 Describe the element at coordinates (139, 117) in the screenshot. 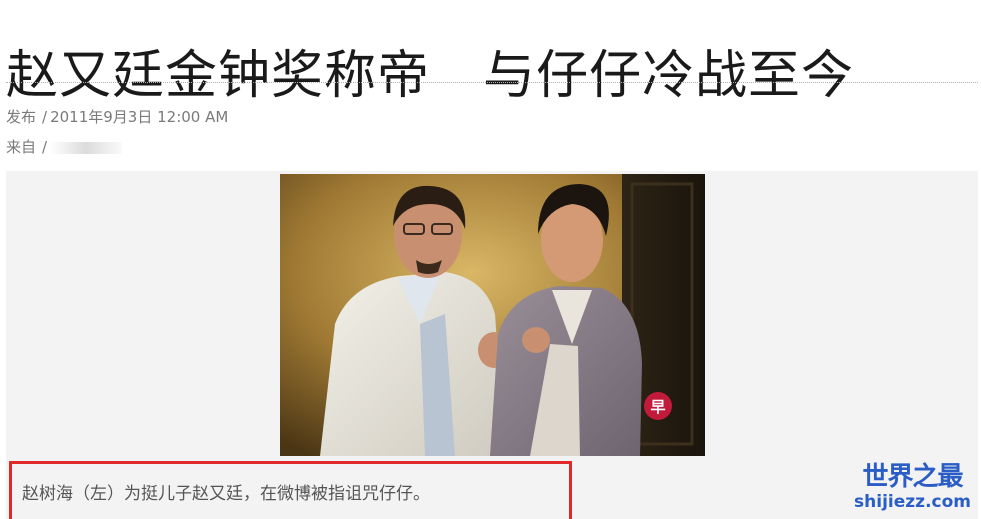

I see `published-date: 2011年9月3日 12:00 AM` at that location.